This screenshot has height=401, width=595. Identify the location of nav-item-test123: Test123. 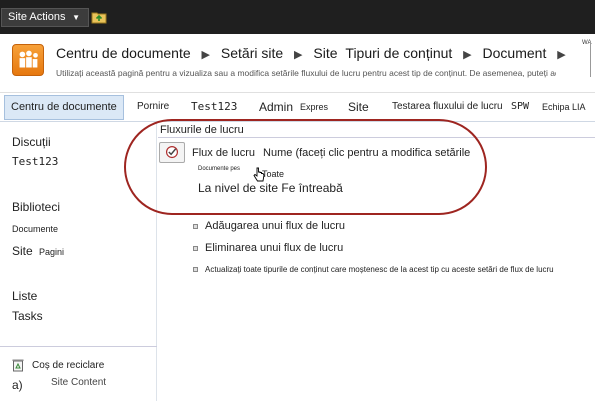
(214, 107).